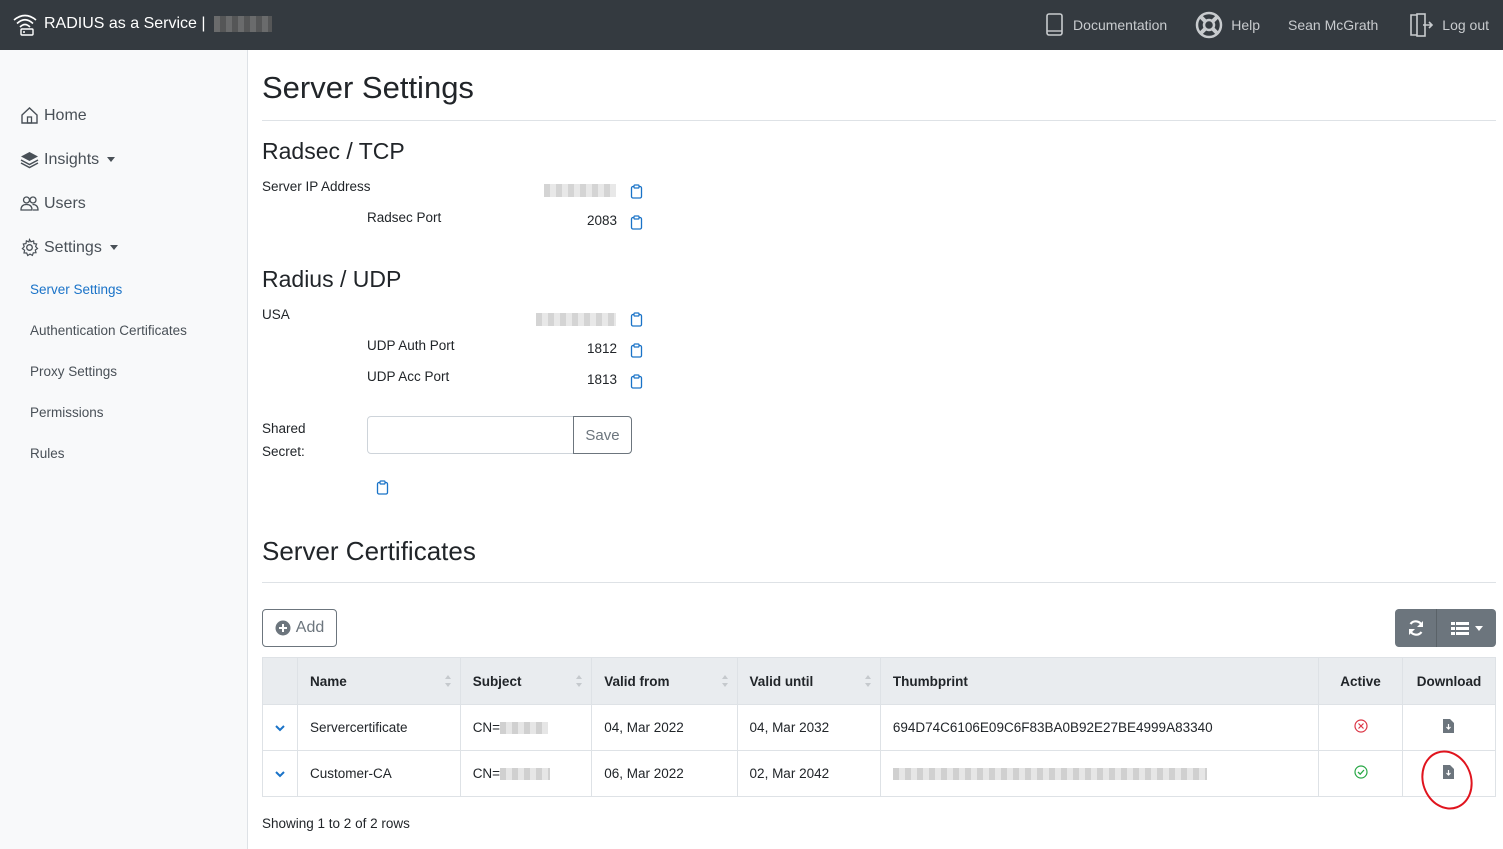  I want to click on sidebar-item-permissions: Permissions, so click(67, 412).